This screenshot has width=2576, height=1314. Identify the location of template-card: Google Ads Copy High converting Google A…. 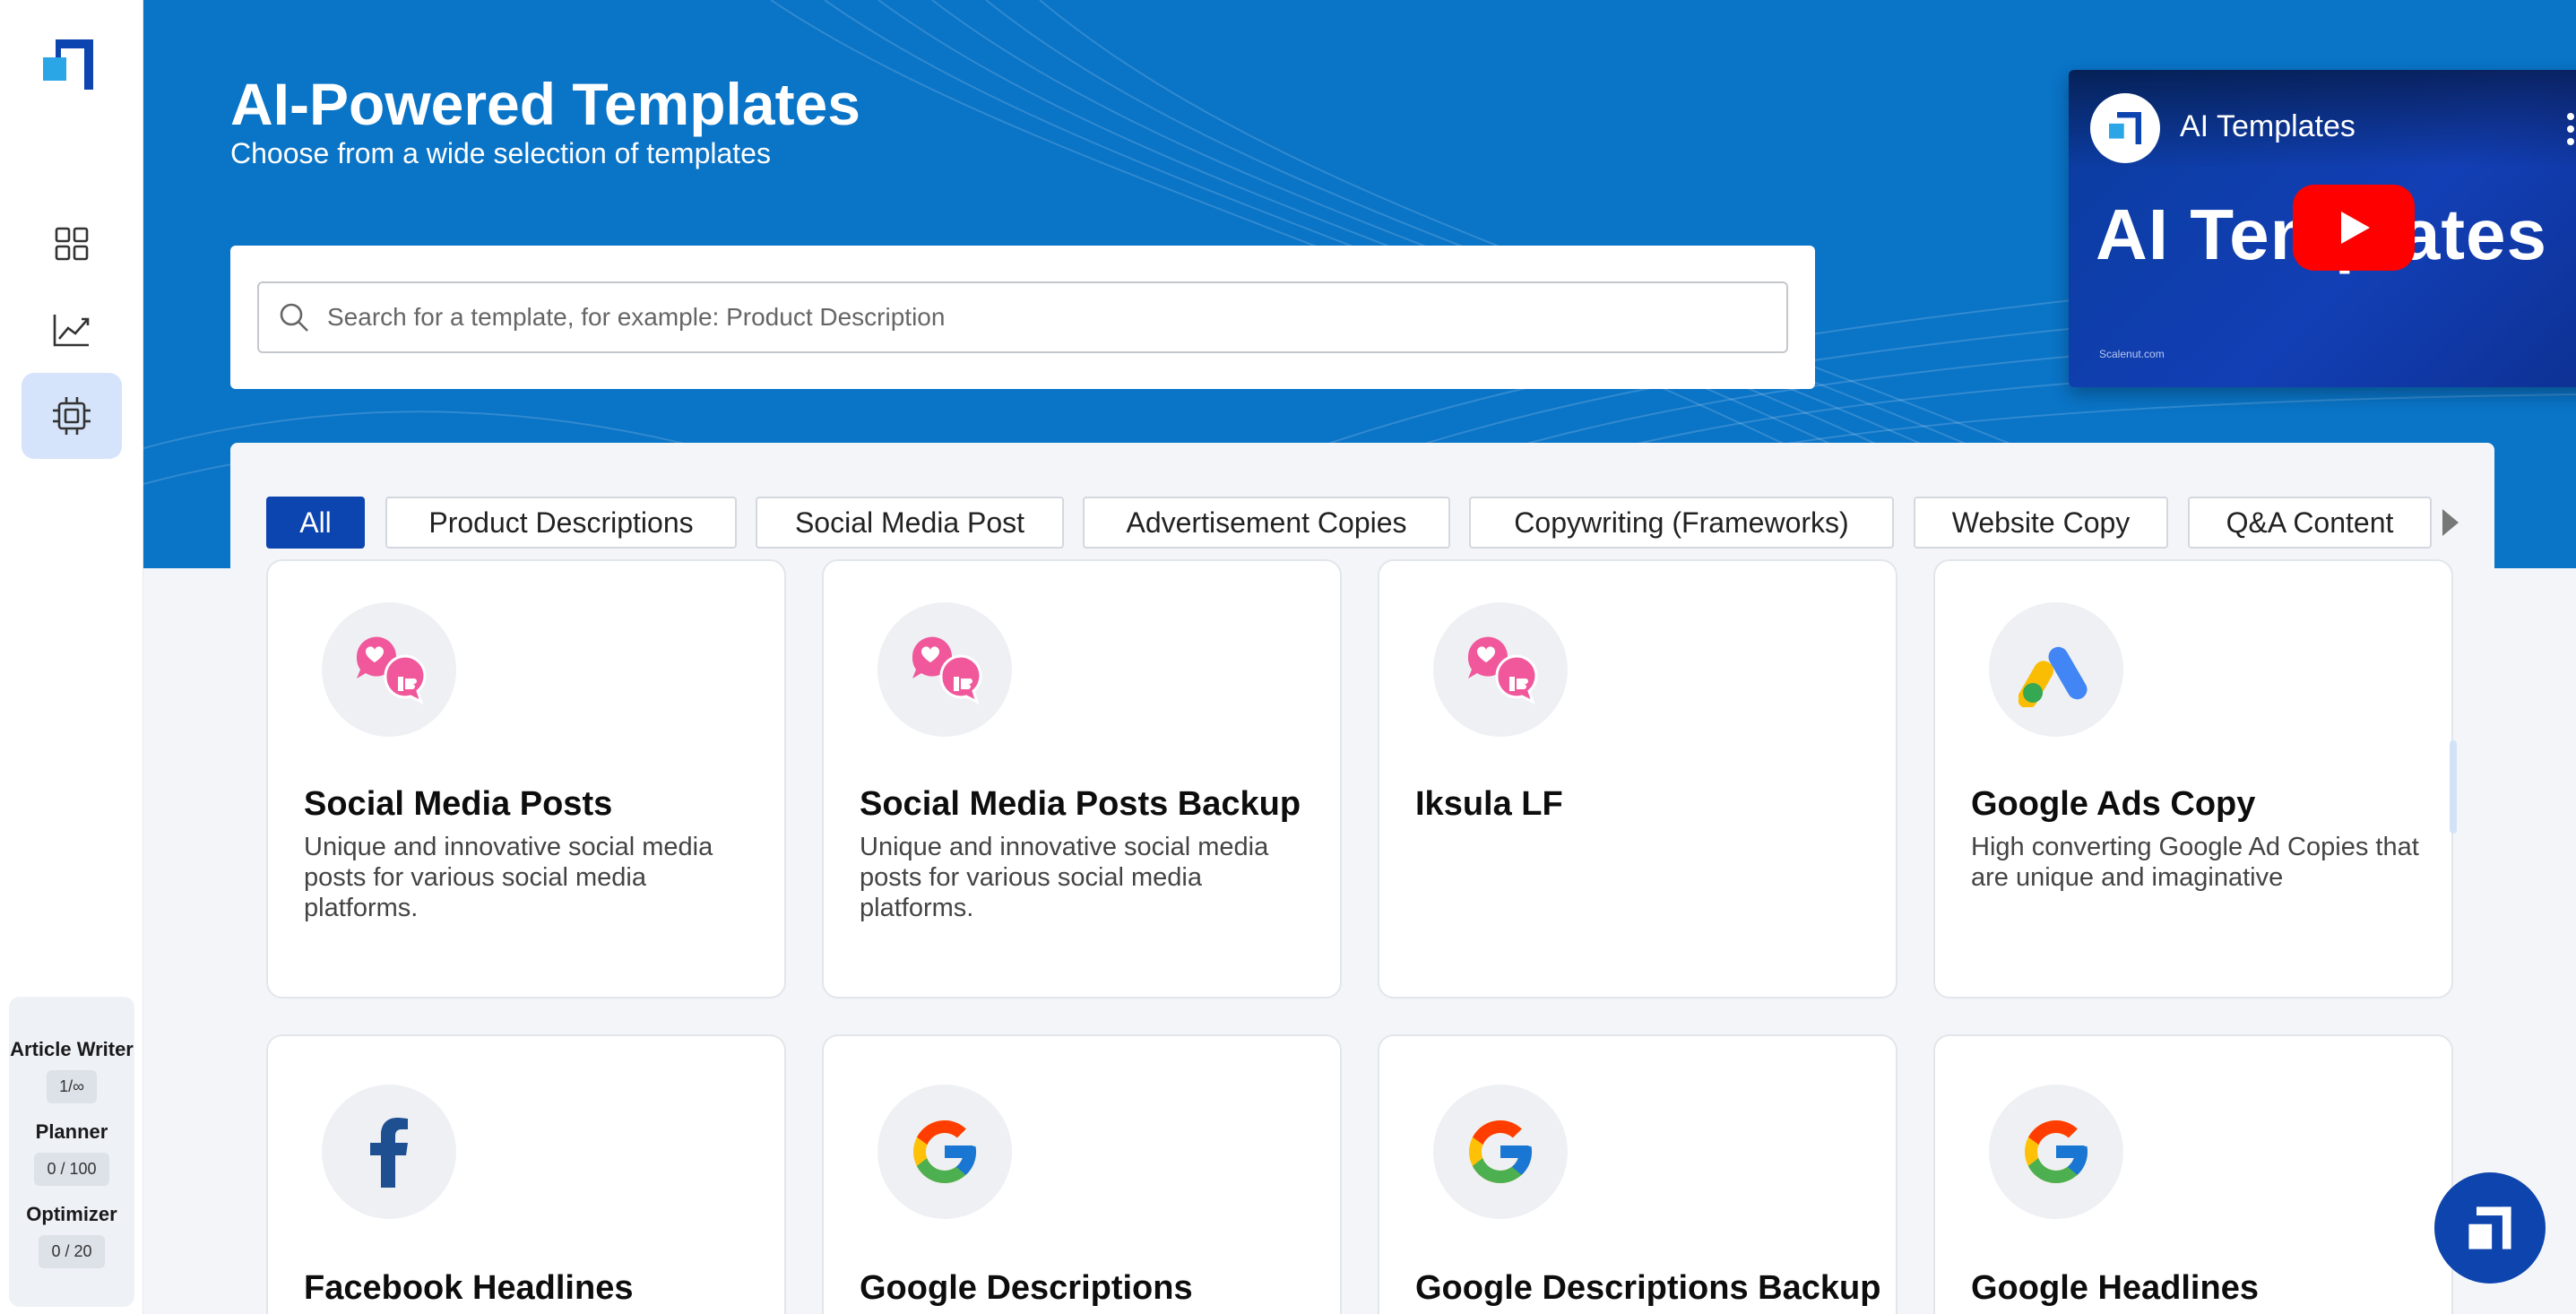
(2193, 778).